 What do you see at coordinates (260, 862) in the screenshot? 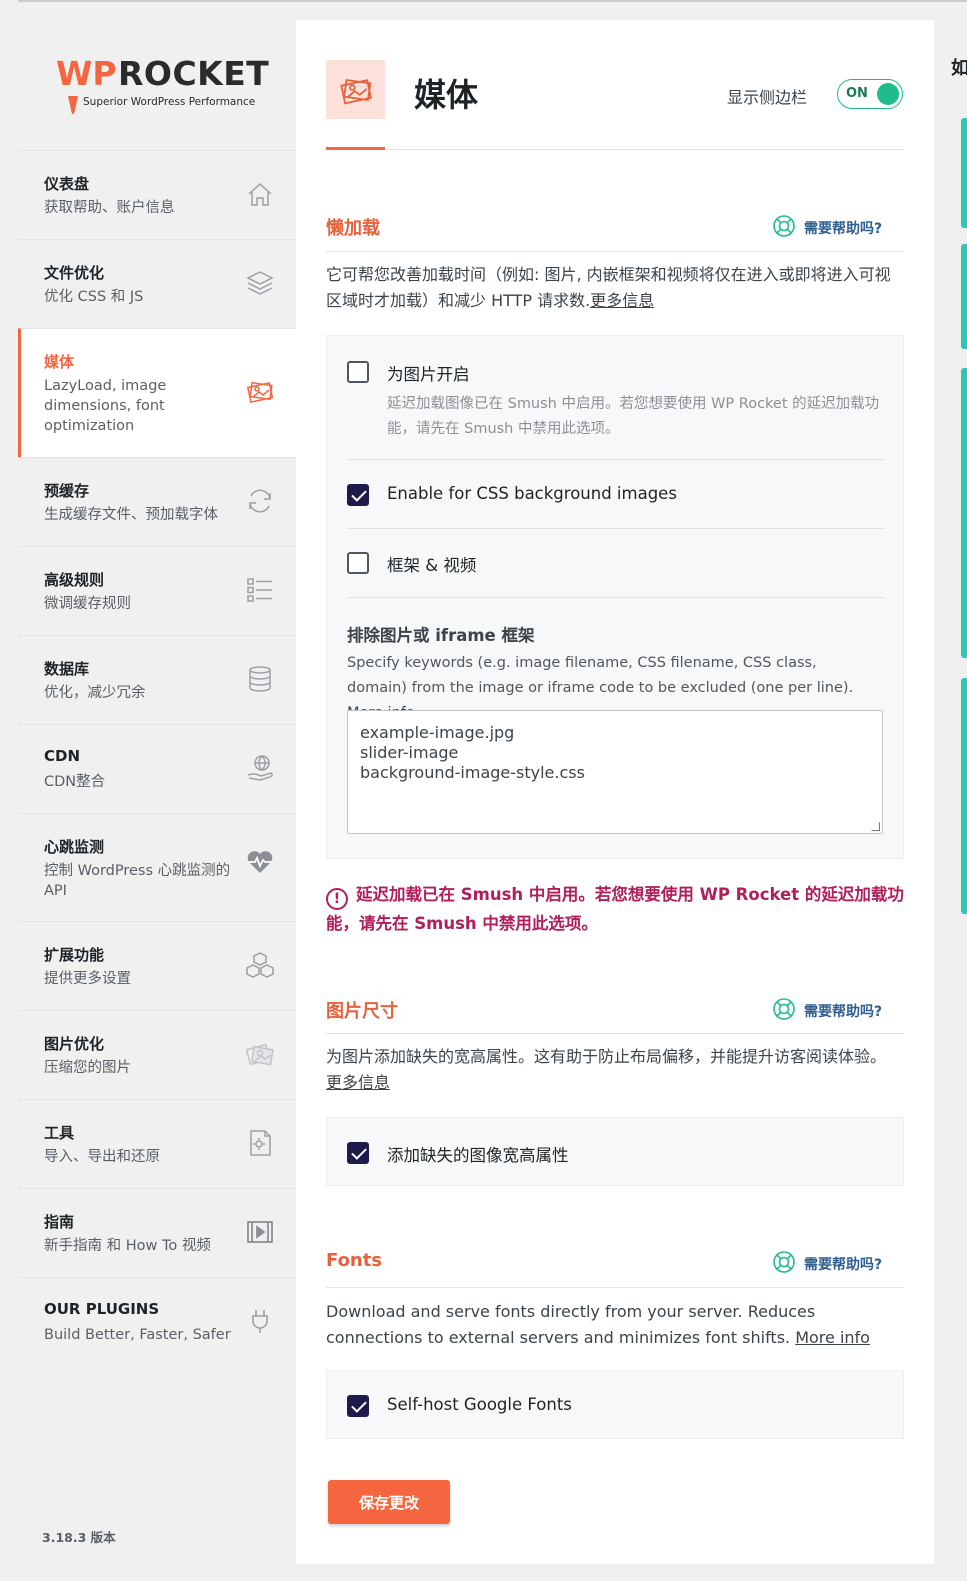
I see `heartbeat-icon` at bounding box center [260, 862].